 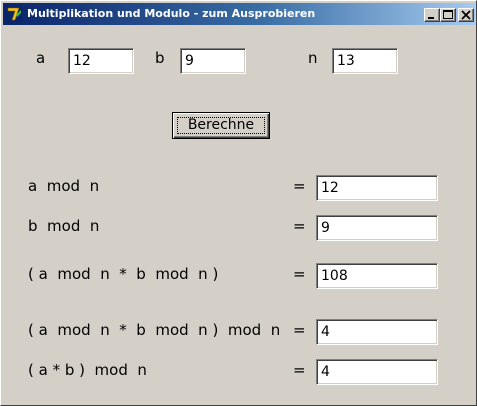 I want to click on maximize-icon, so click(x=448, y=14).